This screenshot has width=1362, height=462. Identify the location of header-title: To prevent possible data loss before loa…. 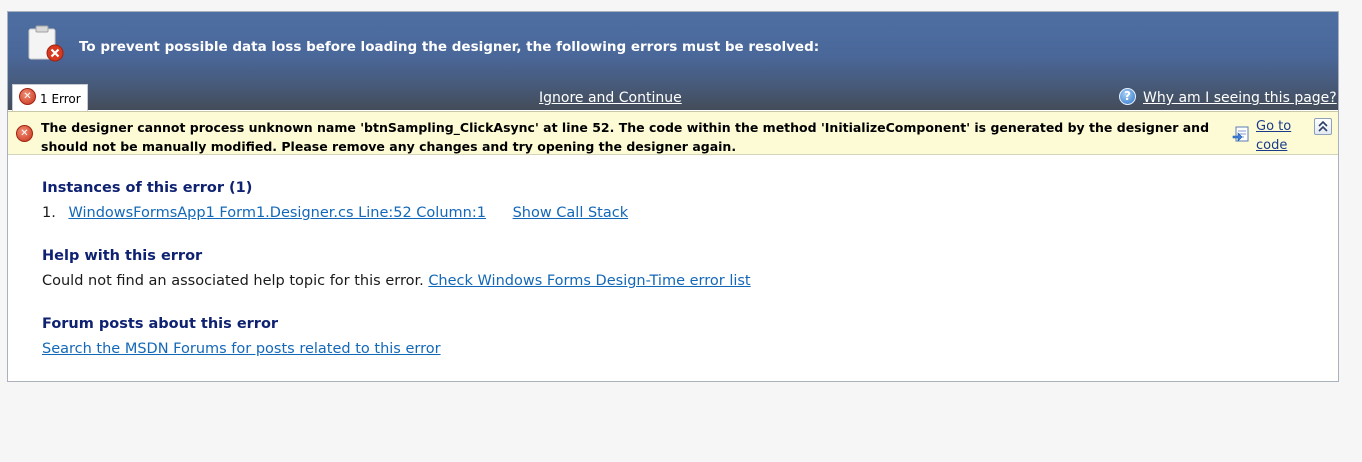
(449, 47).